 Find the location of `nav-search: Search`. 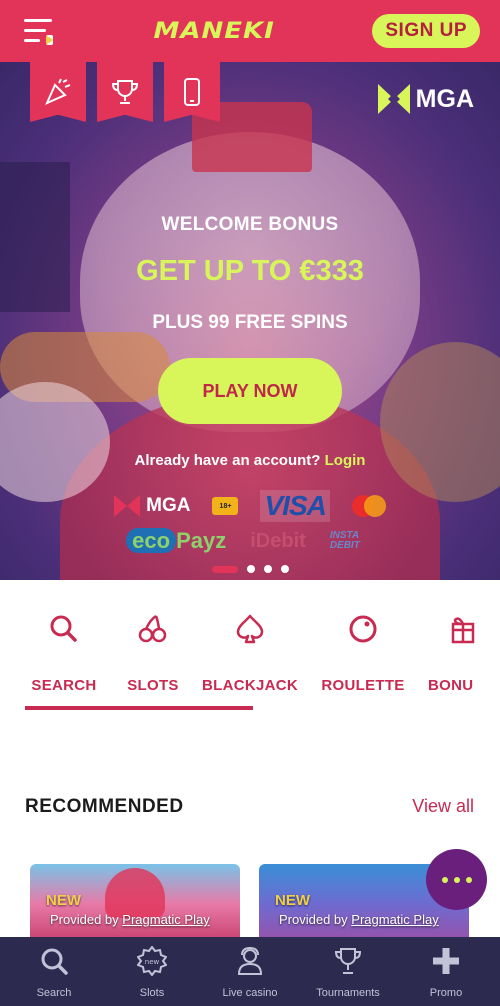

nav-search: Search is located at coordinates (54, 971).